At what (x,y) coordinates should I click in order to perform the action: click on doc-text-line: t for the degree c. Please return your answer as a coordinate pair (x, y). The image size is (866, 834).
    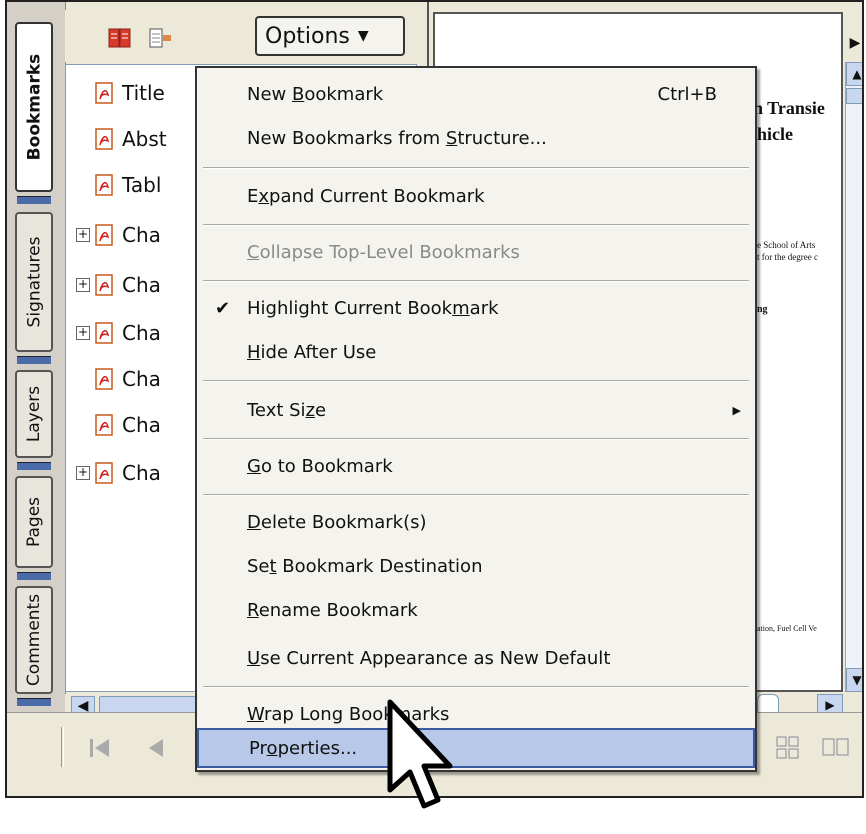
    Looking at the image, I should click on (787, 257).